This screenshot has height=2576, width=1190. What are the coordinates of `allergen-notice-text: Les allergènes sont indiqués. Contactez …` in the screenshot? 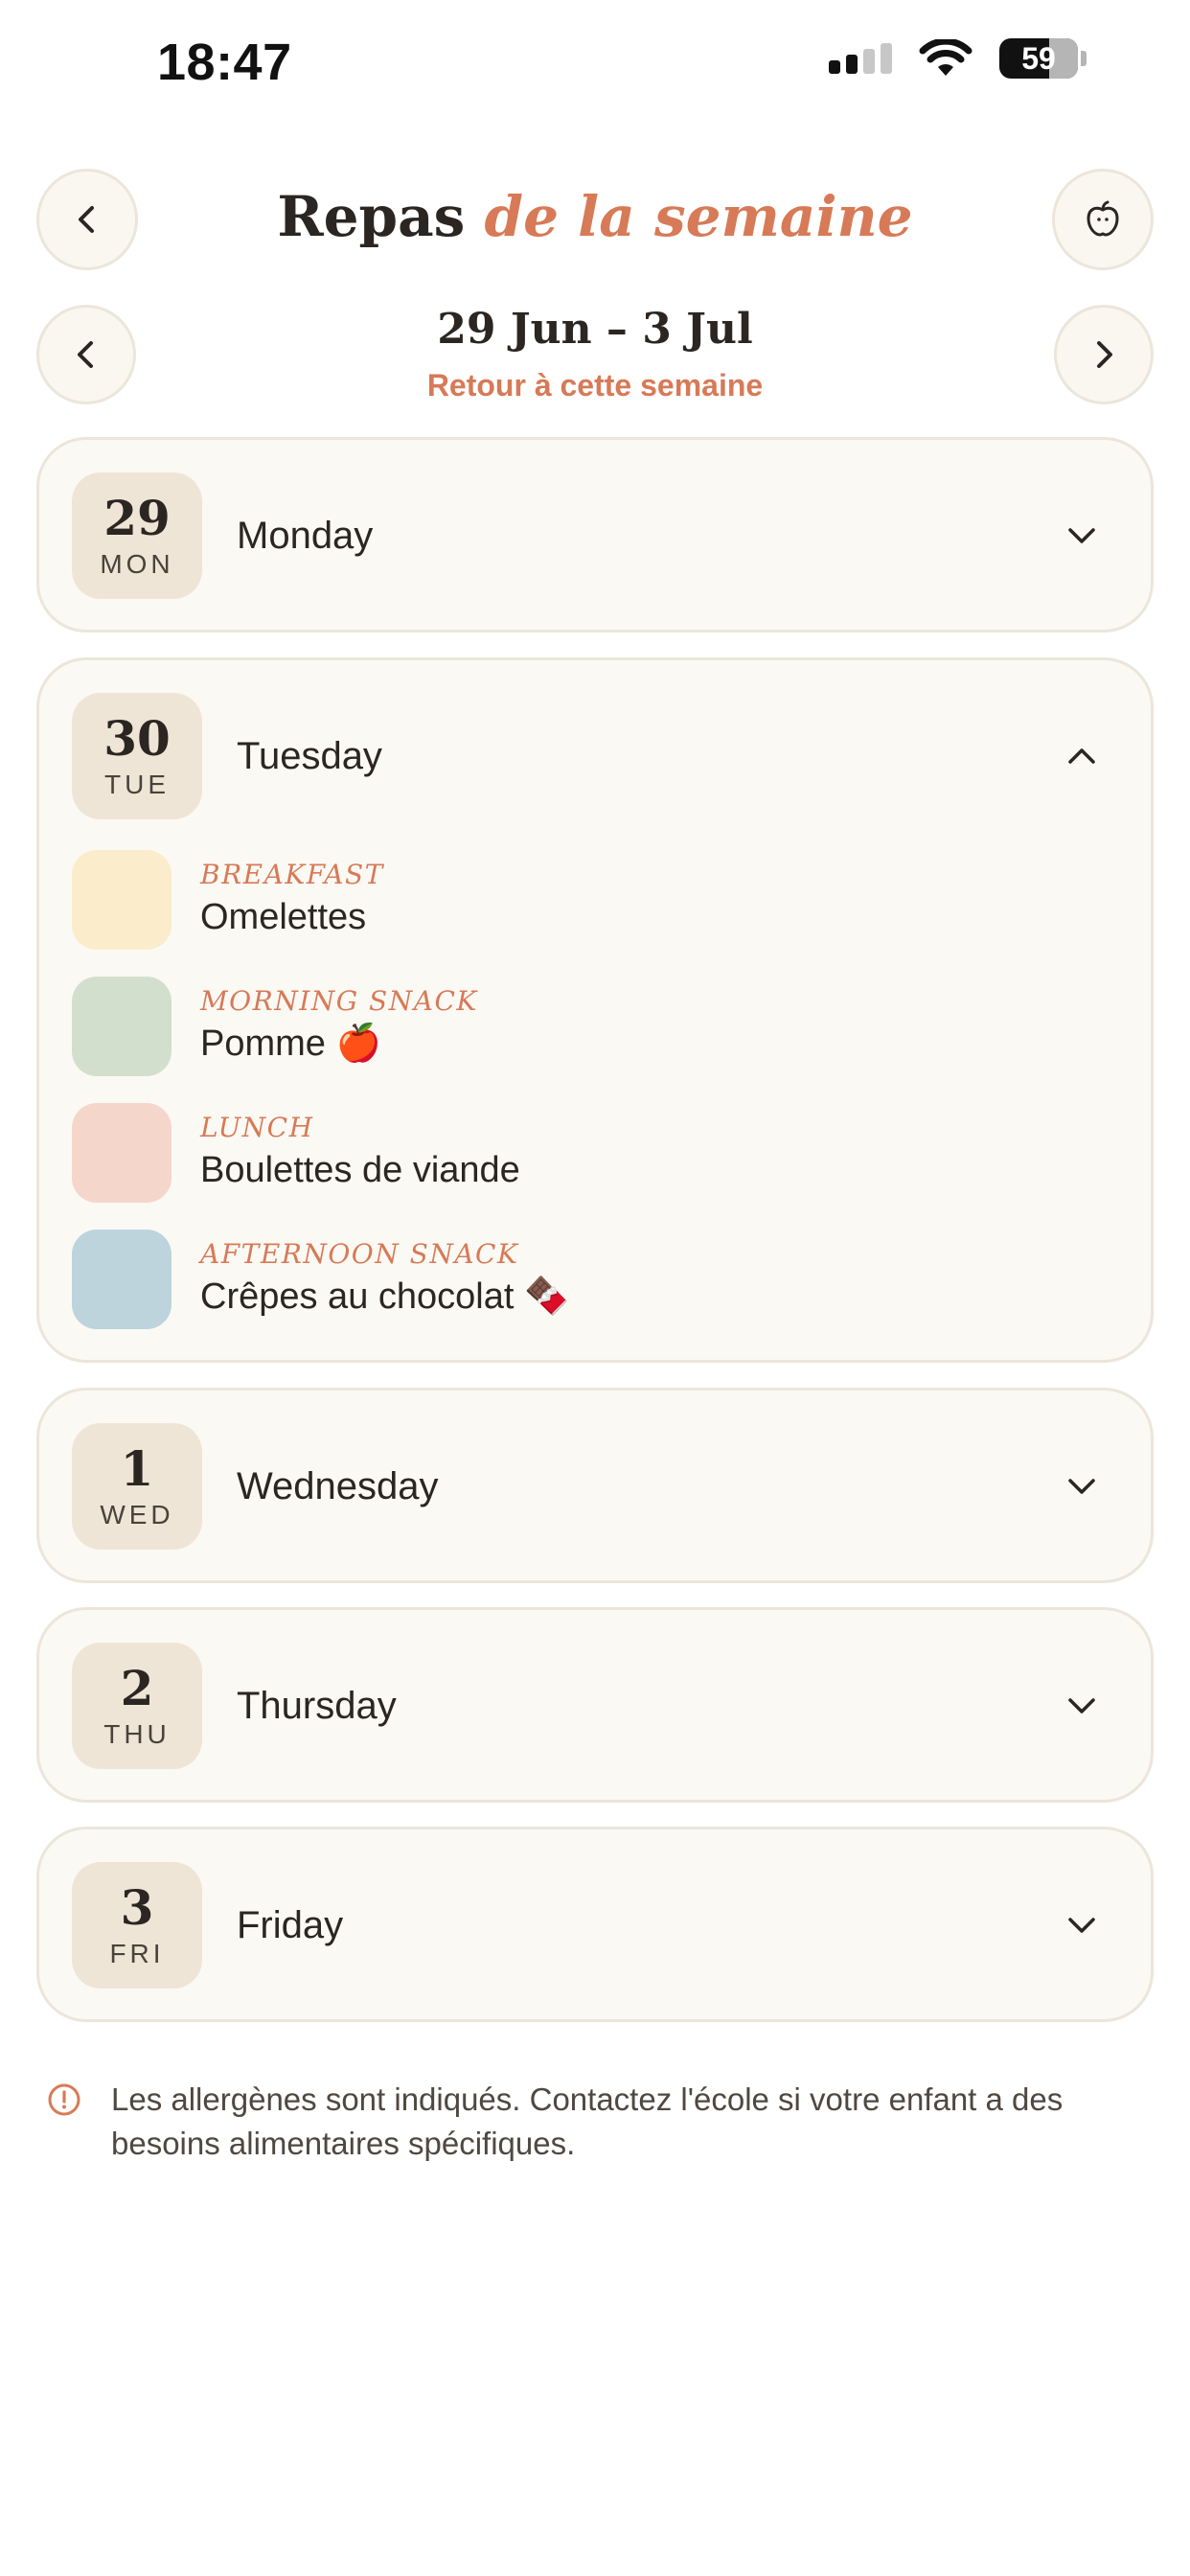 It's located at (588, 2121).